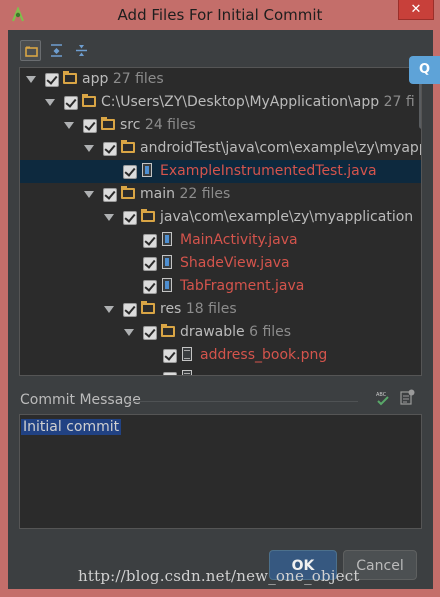  What do you see at coordinates (264, 355) in the screenshot?
I see `tree-item-label: address_book.png` at bounding box center [264, 355].